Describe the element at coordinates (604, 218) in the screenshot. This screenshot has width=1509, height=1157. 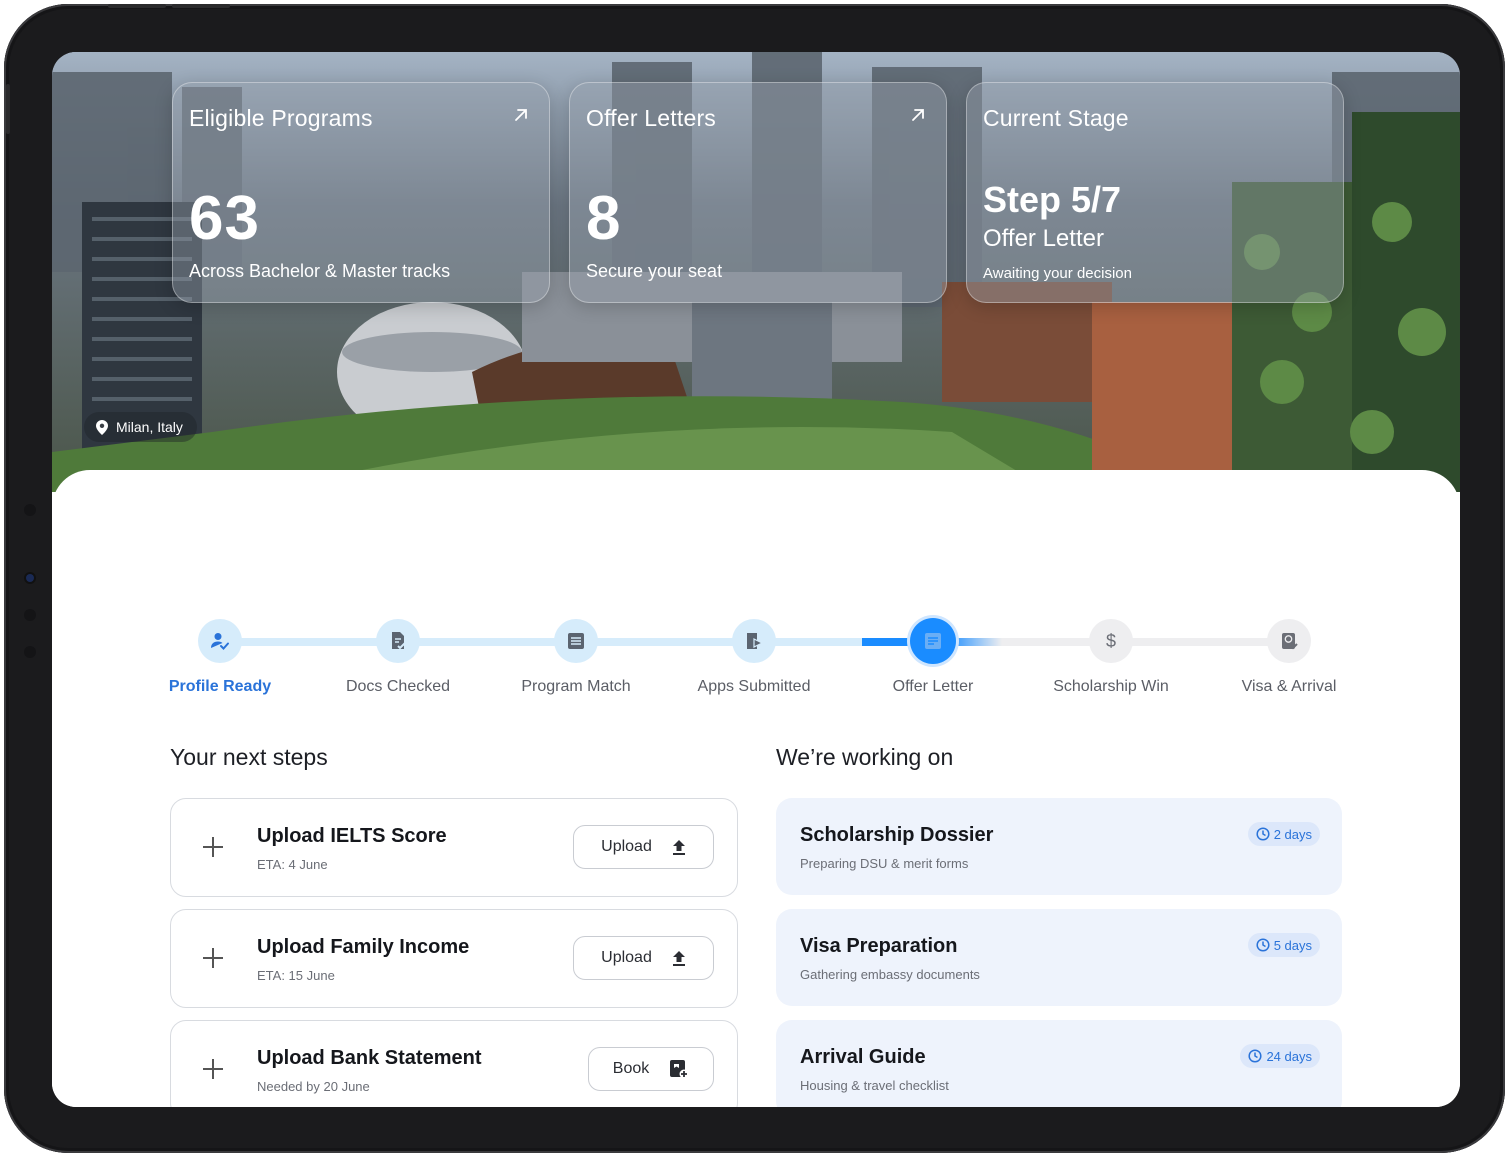
I see `card-value: 8` at that location.